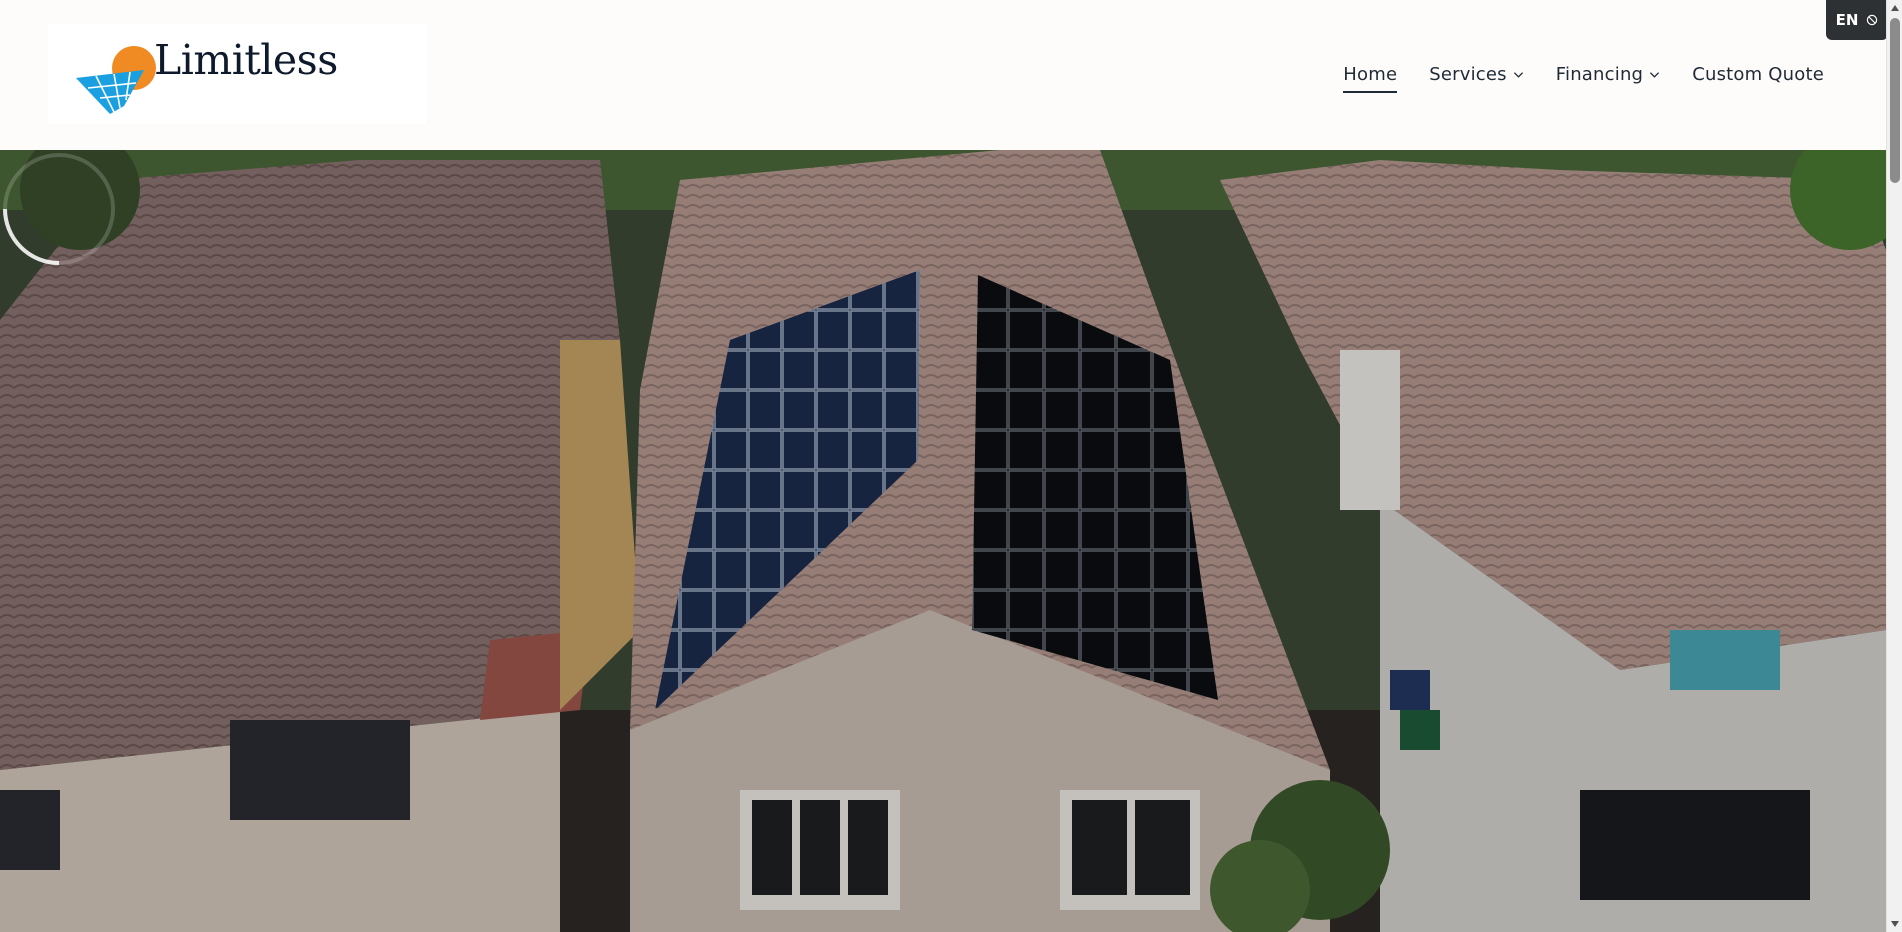 The height and width of the screenshot is (932, 1902). Describe the element at coordinates (1847, 20) in the screenshot. I see `language-code: EN` at that location.